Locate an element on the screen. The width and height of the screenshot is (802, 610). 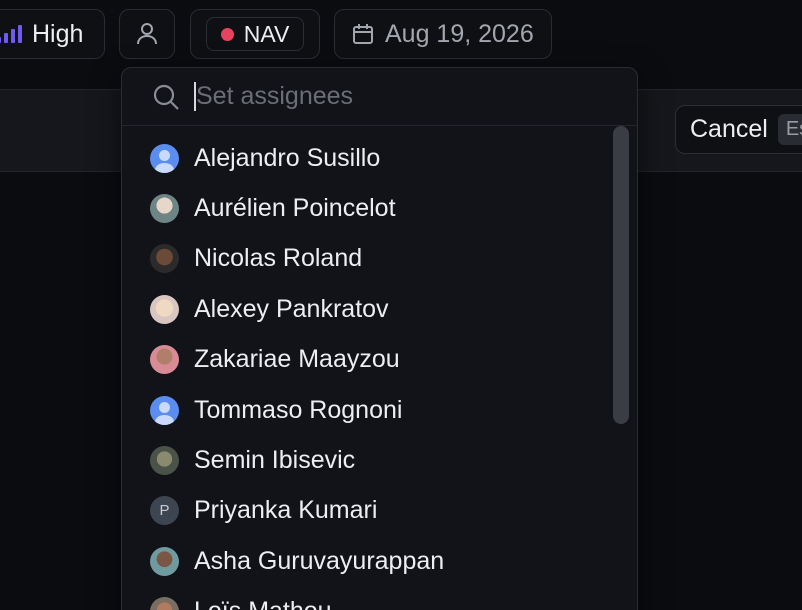
assignee-chip is located at coordinates (147, 34).